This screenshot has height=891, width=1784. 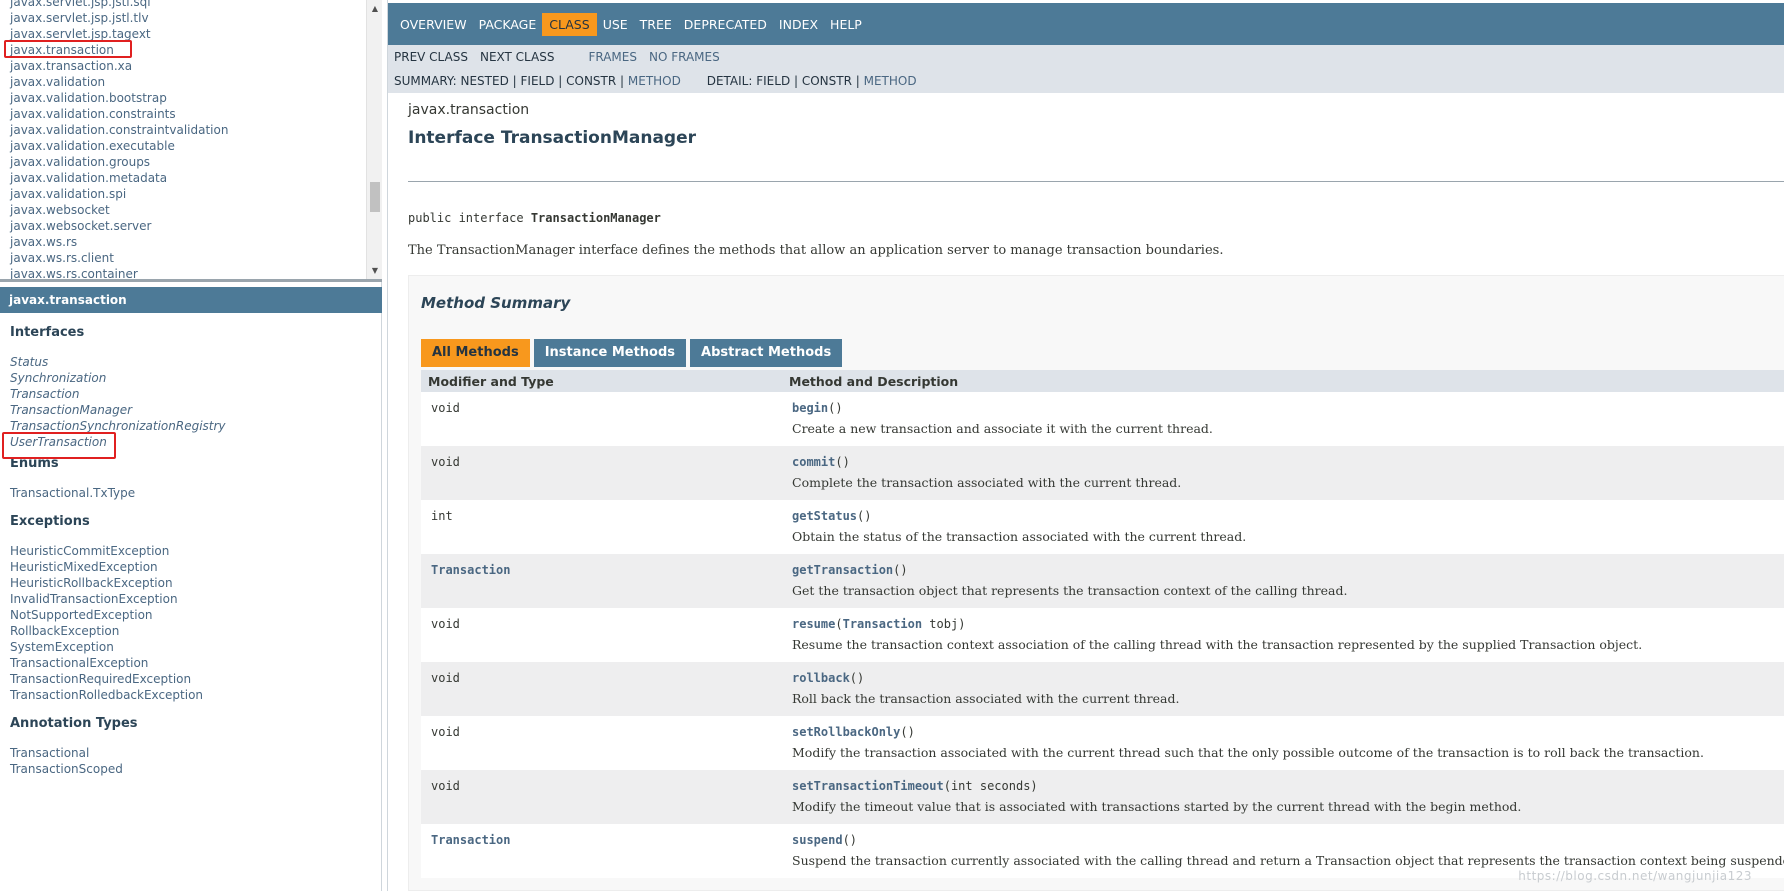 I want to click on tab-all-methods: All Methods, so click(x=475, y=353).